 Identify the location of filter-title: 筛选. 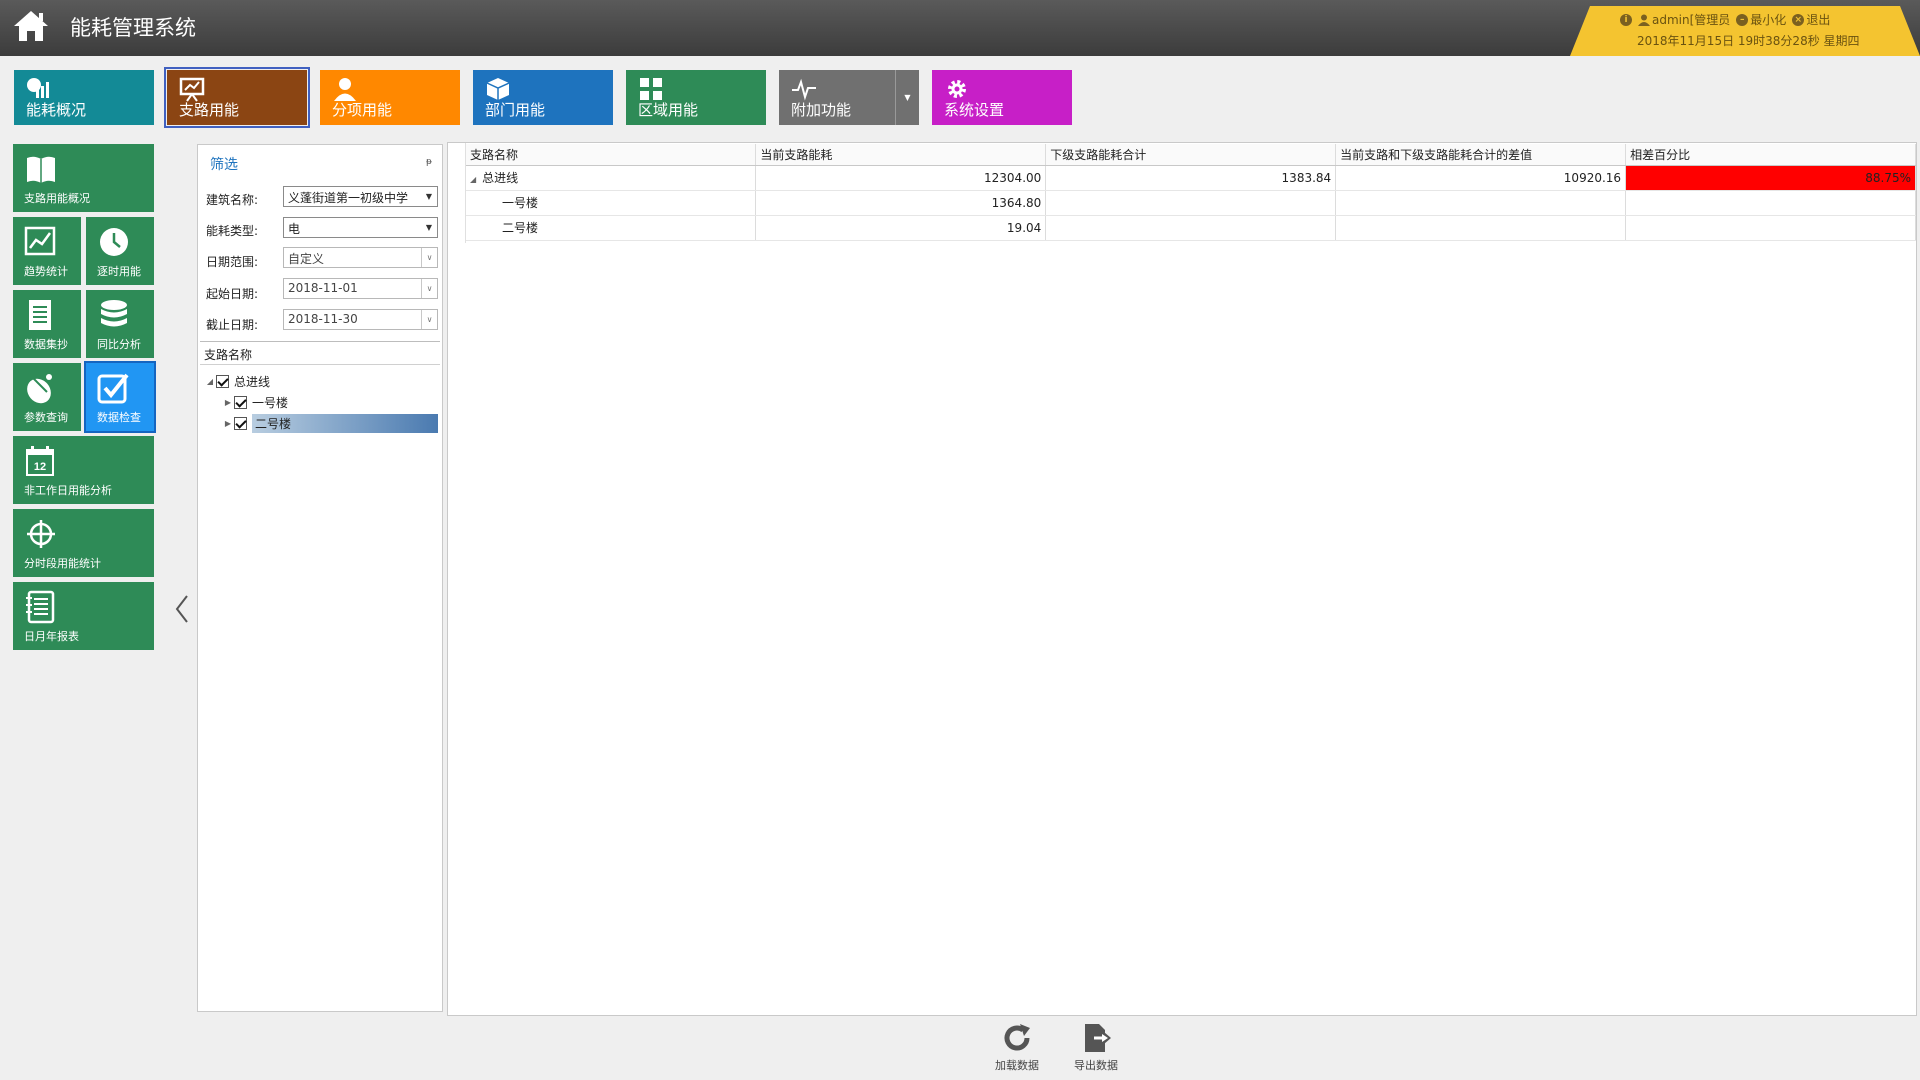
(224, 165).